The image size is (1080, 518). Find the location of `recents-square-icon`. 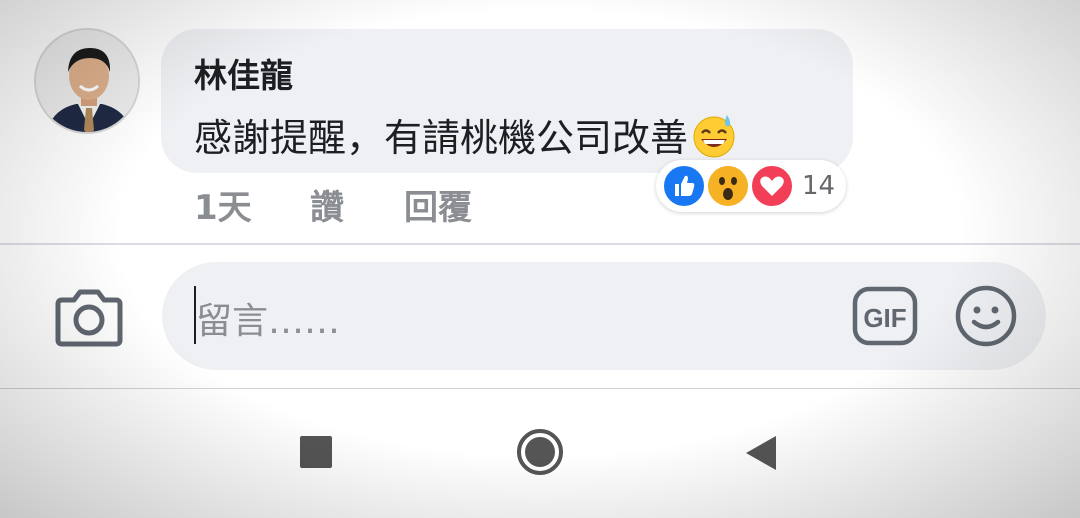

recents-square-icon is located at coordinates (316, 452).